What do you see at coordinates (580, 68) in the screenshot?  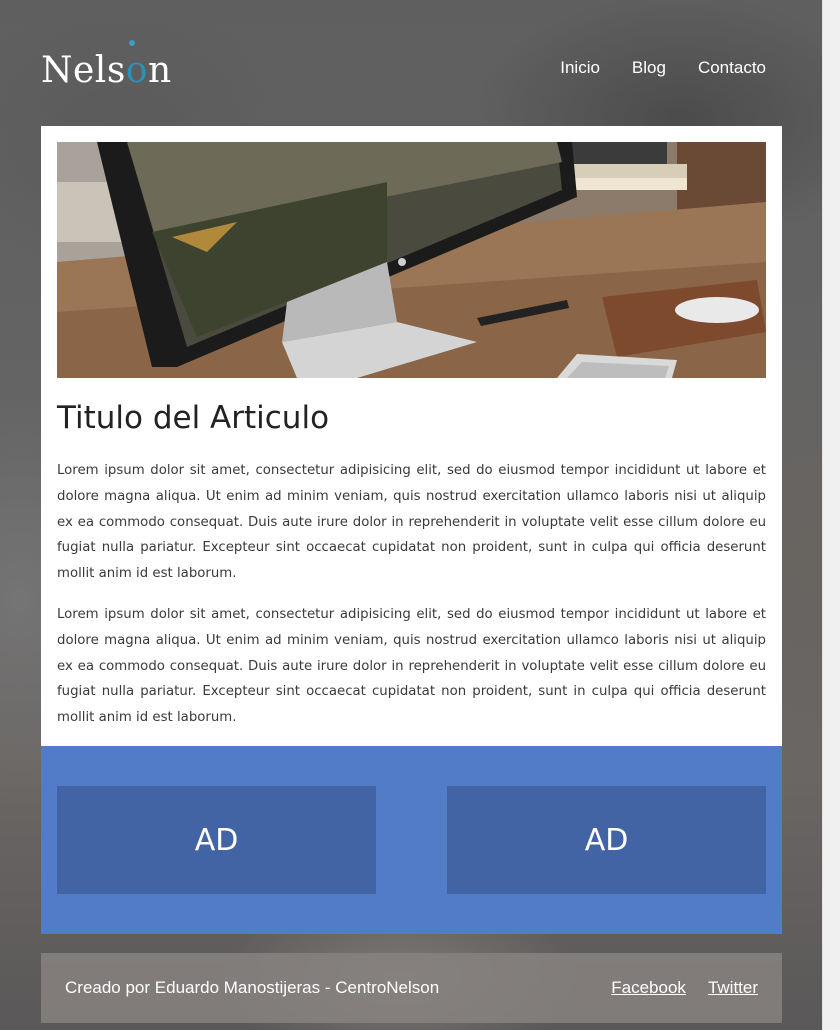 I see `nav-link-inicio: Inicio` at bounding box center [580, 68].